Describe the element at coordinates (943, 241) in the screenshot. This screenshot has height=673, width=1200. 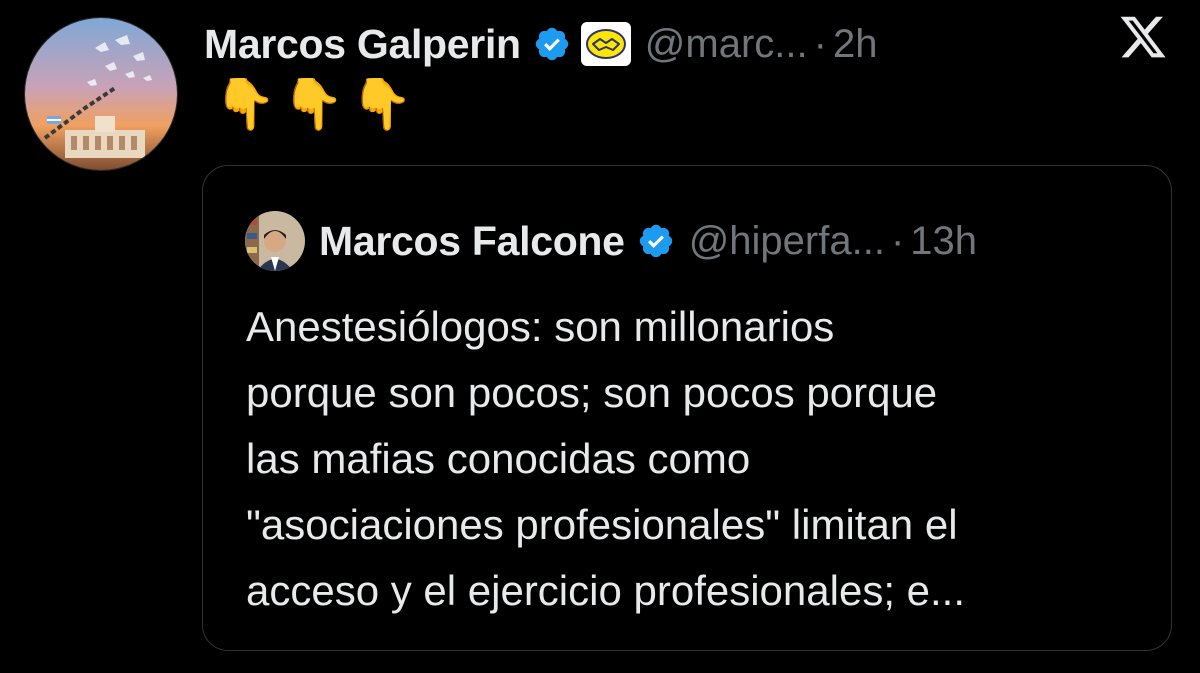
I see `quoted-tweet-timestamp: 13h` at that location.